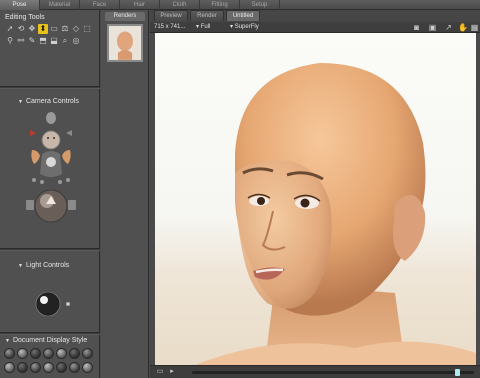 The width and height of the screenshot is (480, 378). I want to click on view-tab-render: Render, so click(207, 15).